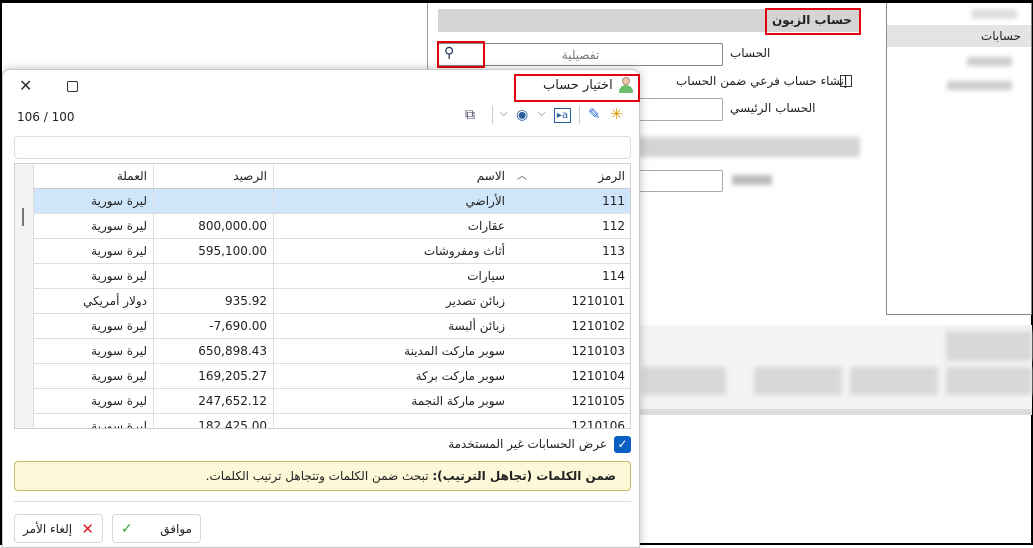  Describe the element at coordinates (570, 176) in the screenshot. I see `column-header-code: الرمز ︿` at that location.